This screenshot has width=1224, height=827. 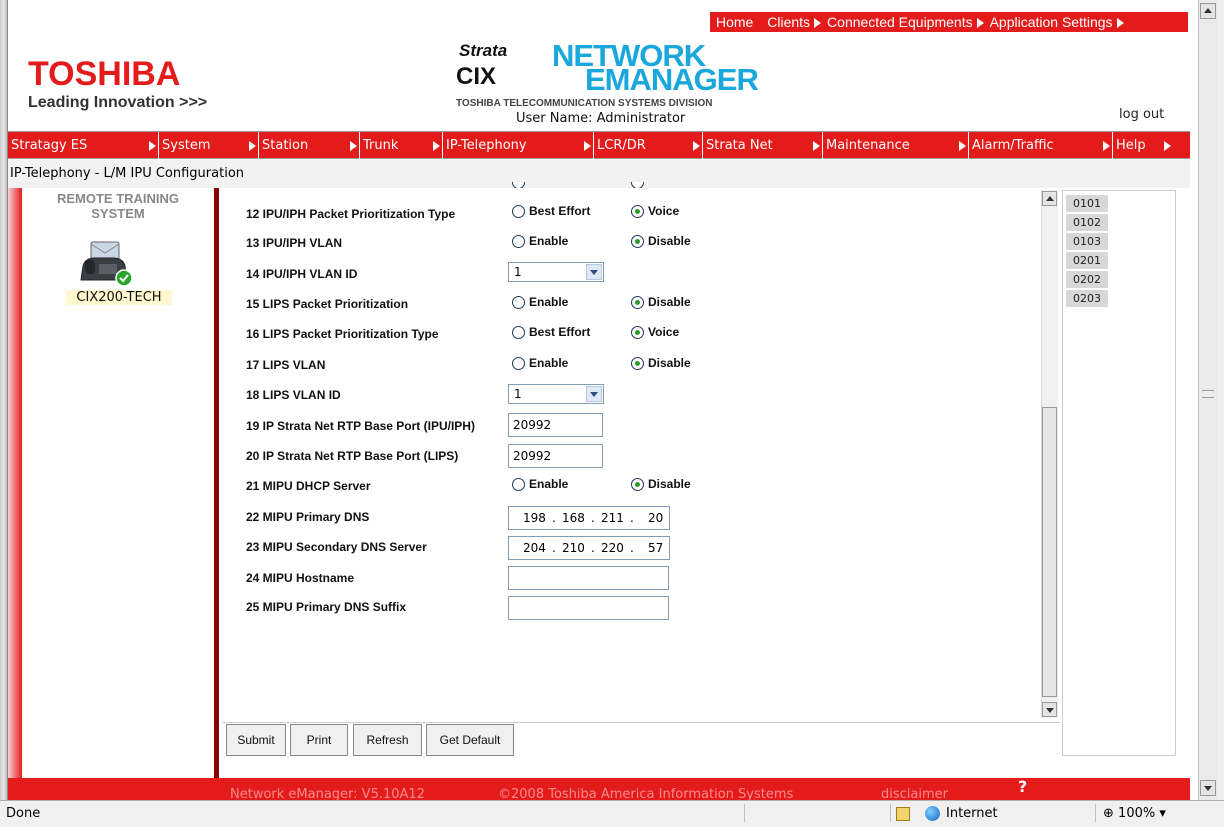 What do you see at coordinates (896, 146) in the screenshot?
I see `menu-maintenance: Maintenance` at bounding box center [896, 146].